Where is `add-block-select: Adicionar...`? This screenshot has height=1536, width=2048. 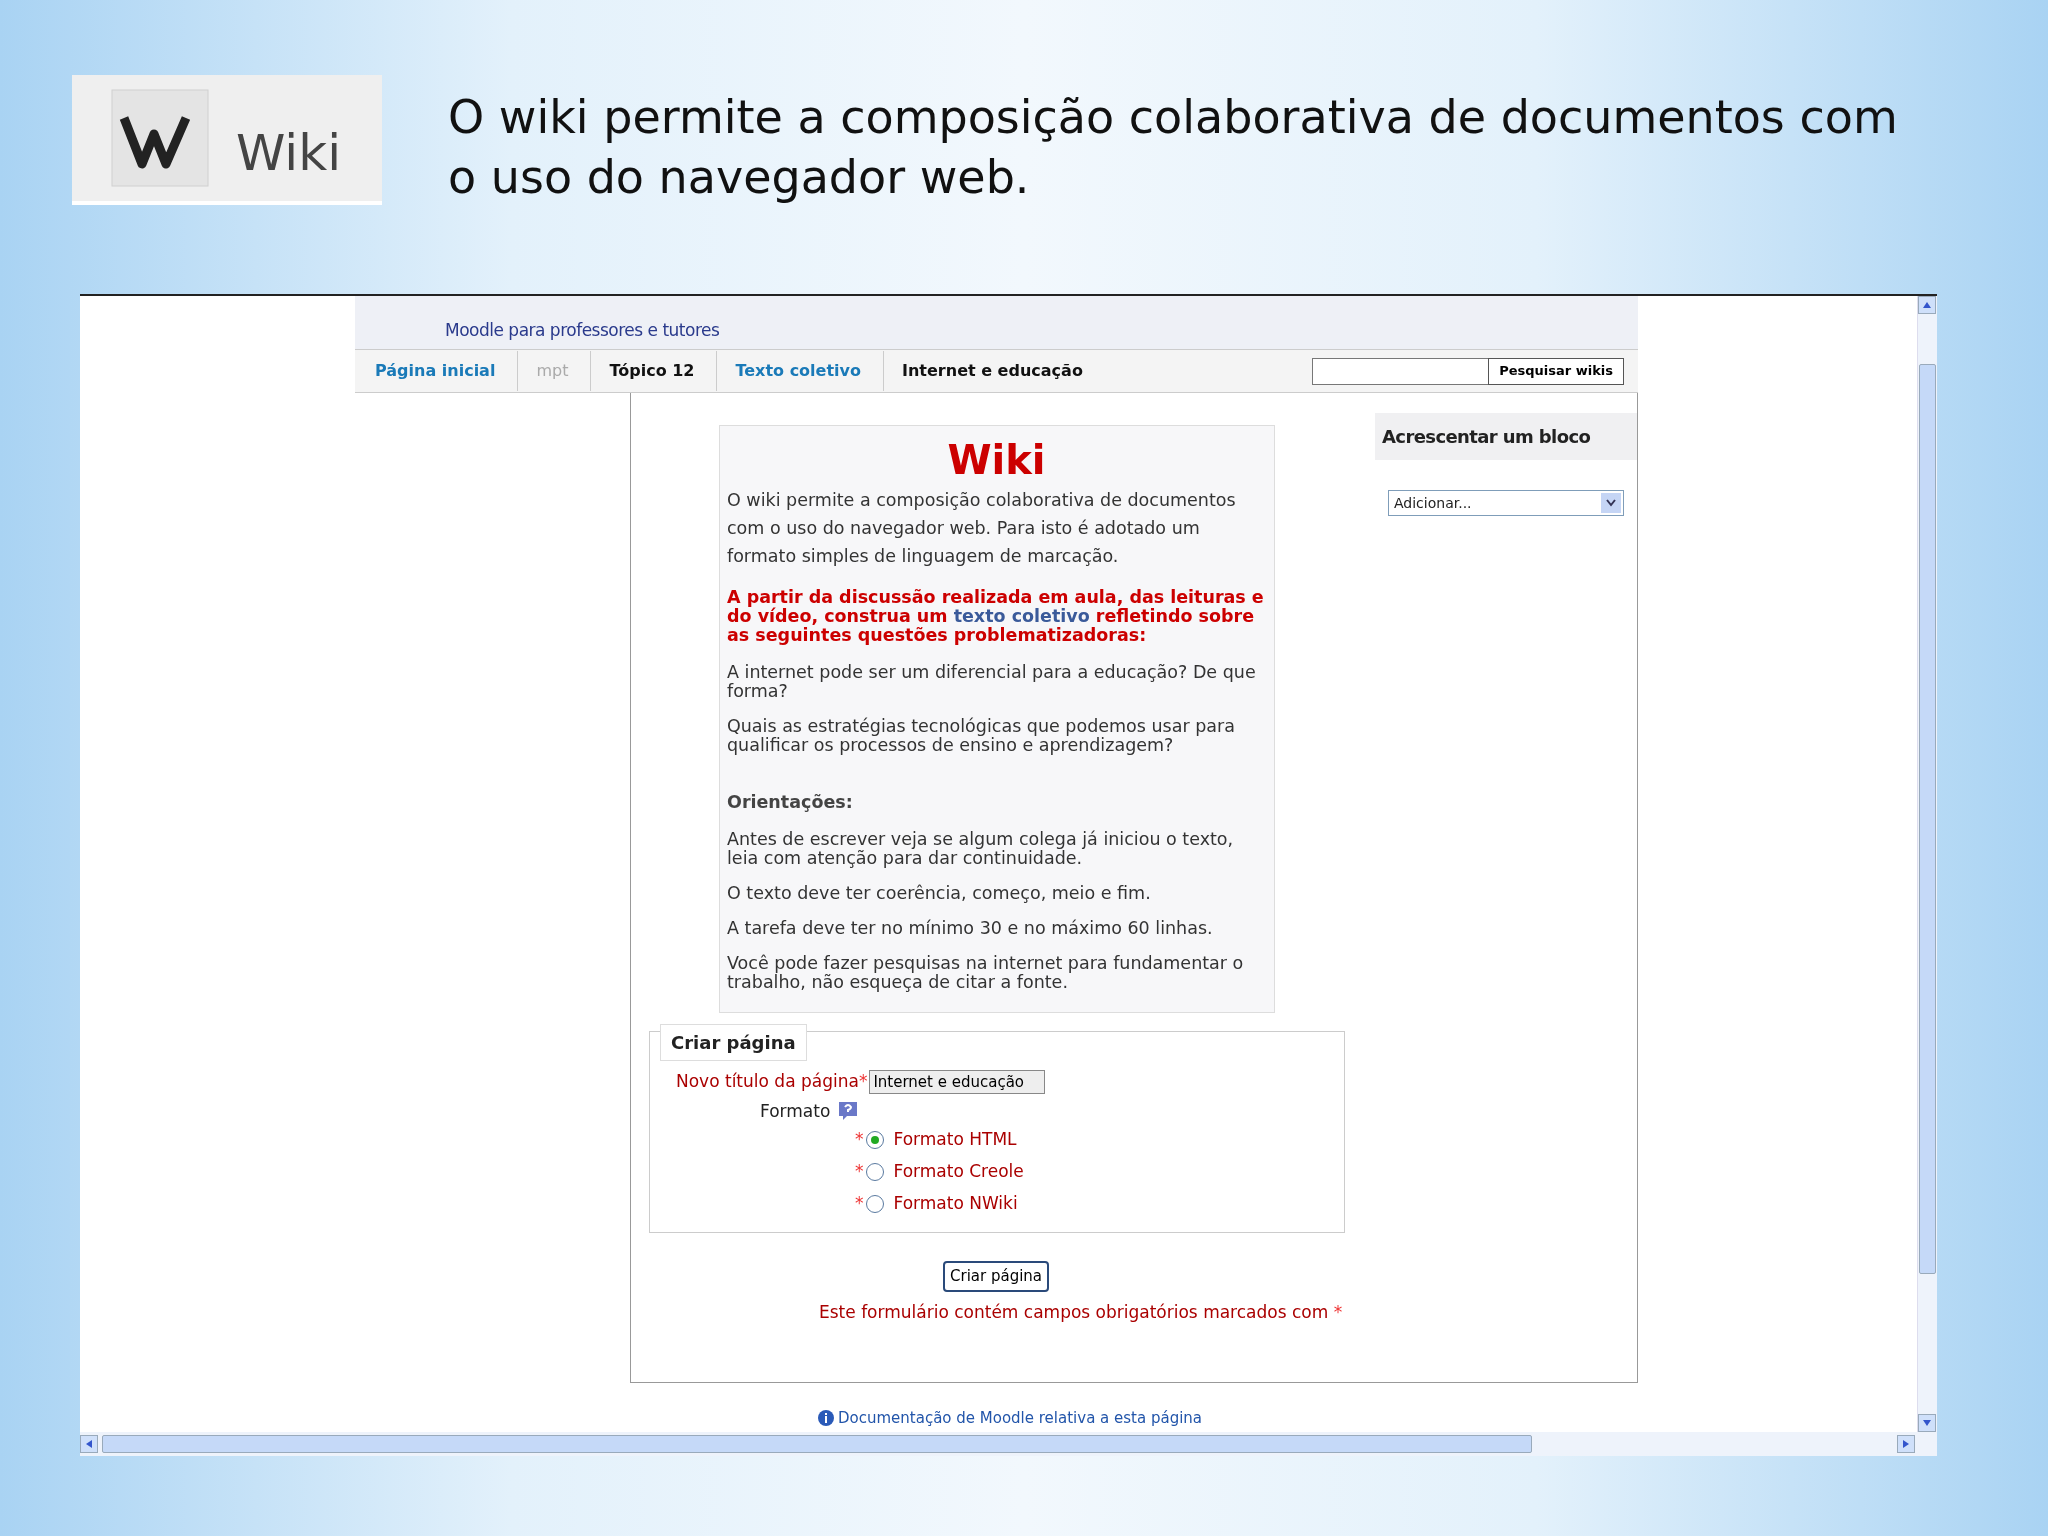
add-block-select: Adicionar... is located at coordinates (1506, 503).